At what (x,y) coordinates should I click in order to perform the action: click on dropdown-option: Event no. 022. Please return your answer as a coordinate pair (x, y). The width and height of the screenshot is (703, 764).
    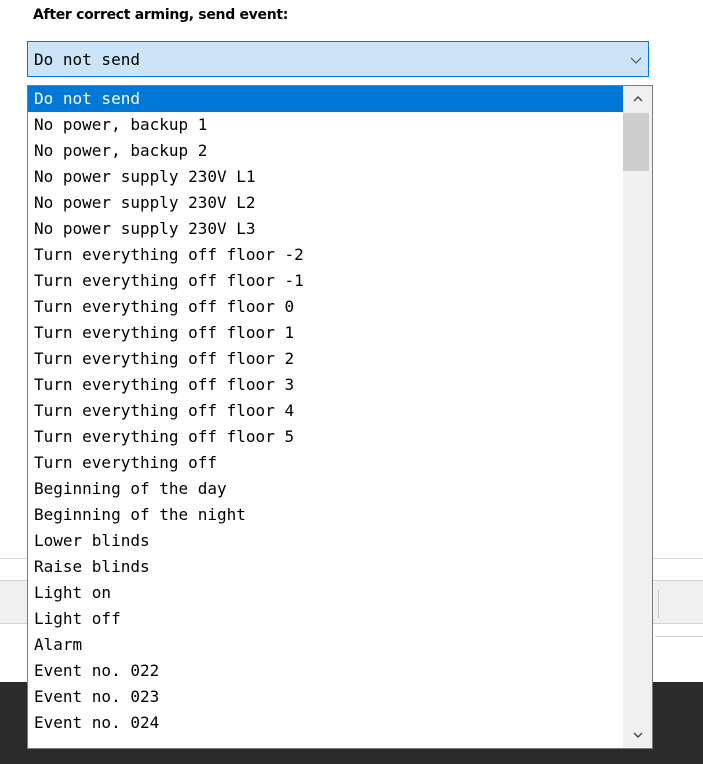
    Looking at the image, I should click on (325, 671).